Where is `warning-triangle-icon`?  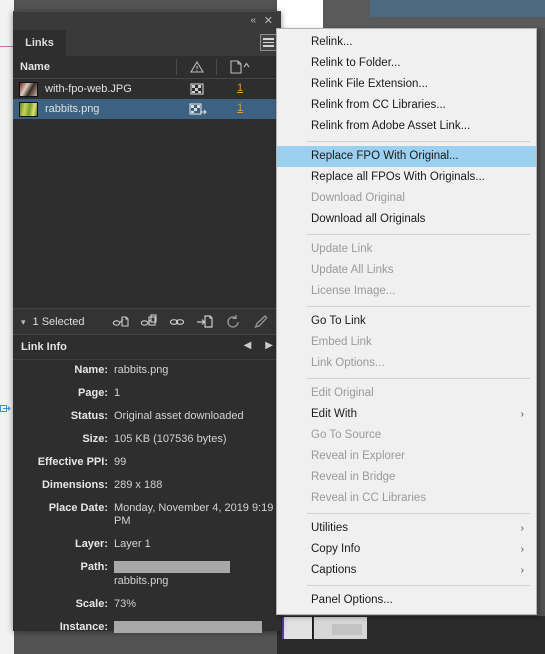
warning-triangle-icon is located at coordinates (197, 67).